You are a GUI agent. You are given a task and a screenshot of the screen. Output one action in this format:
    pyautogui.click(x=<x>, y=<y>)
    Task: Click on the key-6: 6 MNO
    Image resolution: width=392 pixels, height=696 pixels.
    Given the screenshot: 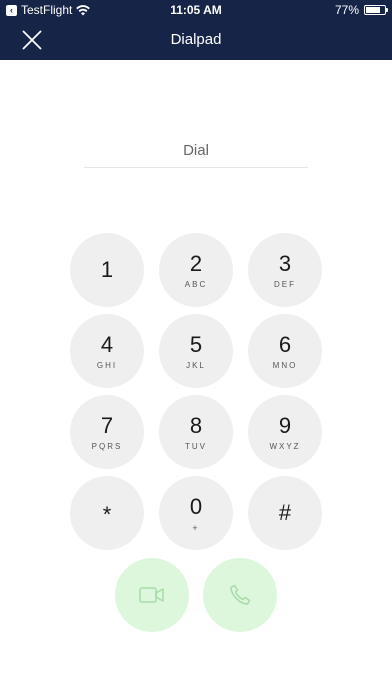 What is the action you would take?
    pyautogui.click(x=285, y=351)
    